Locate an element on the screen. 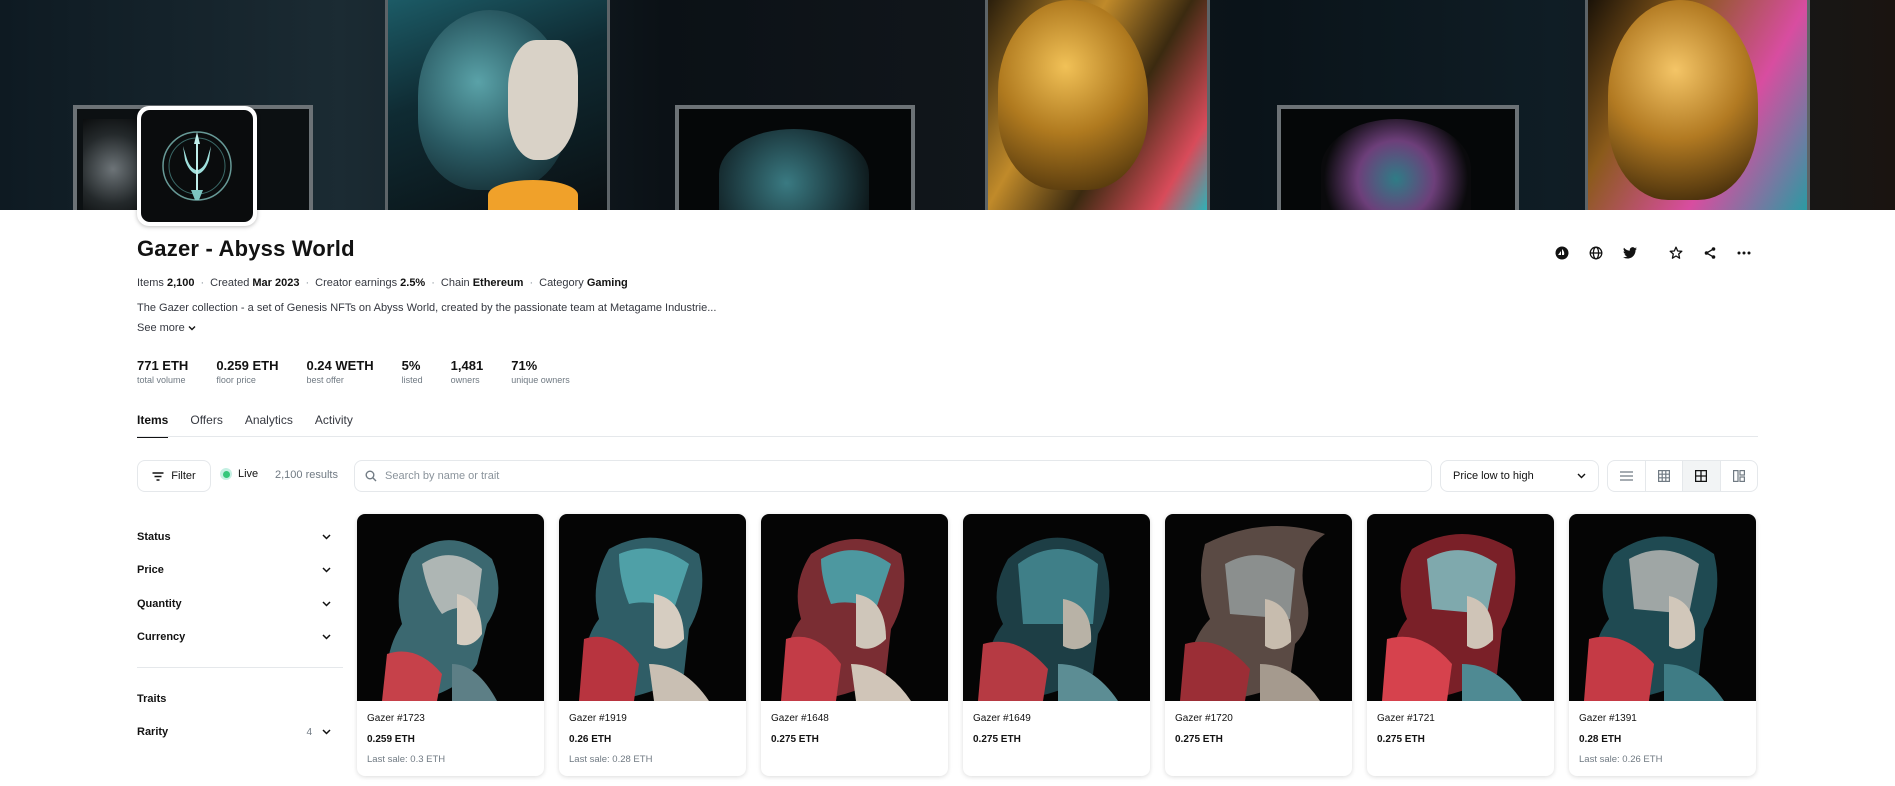 The height and width of the screenshot is (786, 1895). share-icon is located at coordinates (1710, 253).